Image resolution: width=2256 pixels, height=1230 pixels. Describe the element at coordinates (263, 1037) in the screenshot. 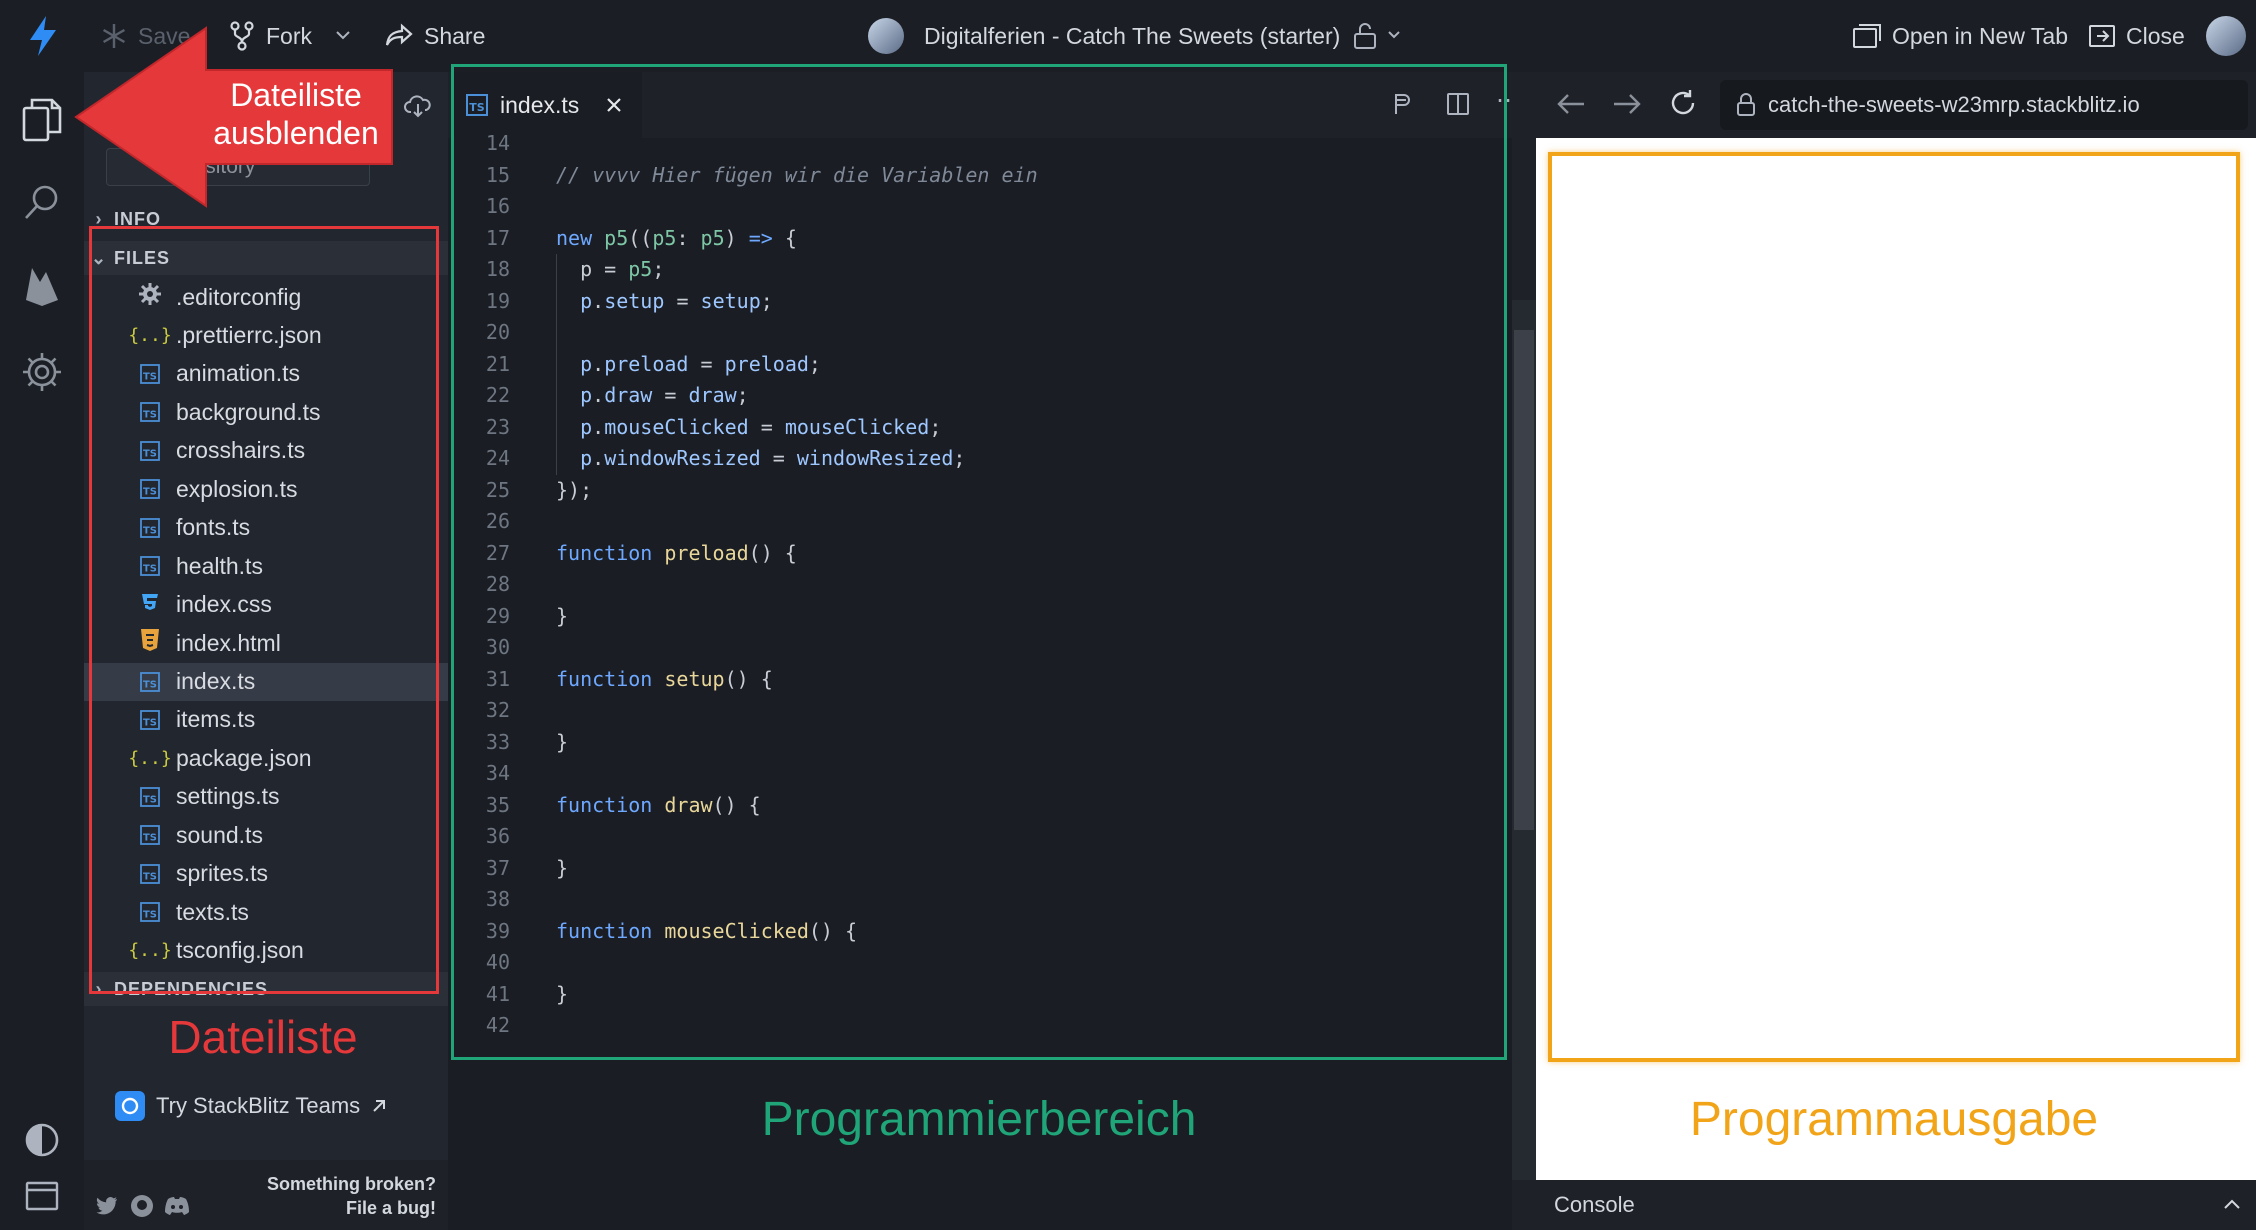

I see `filelist-annotation-label: Dateiliste` at that location.